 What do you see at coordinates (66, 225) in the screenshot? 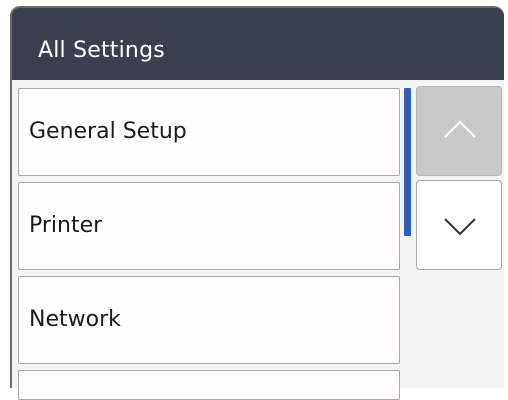
I see `menu-item-label: Printer` at bounding box center [66, 225].